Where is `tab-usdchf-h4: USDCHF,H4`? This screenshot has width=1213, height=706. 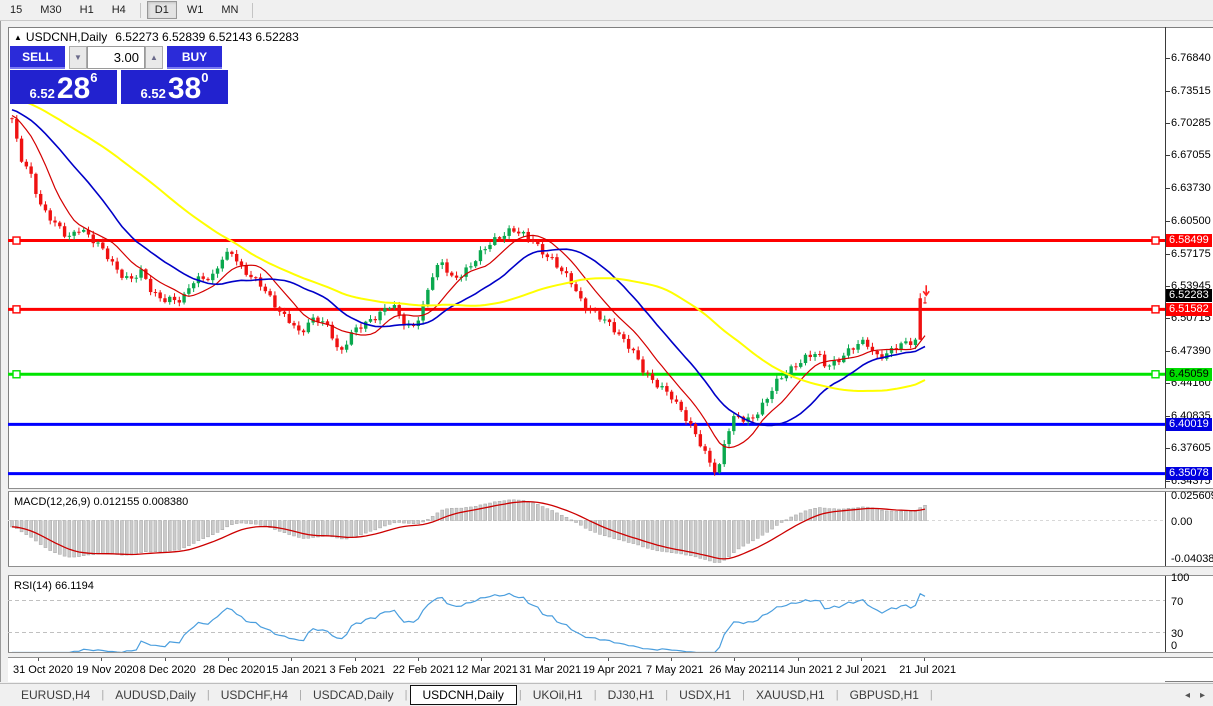 tab-usdchf-h4: USDCHF,H4 is located at coordinates (254, 695).